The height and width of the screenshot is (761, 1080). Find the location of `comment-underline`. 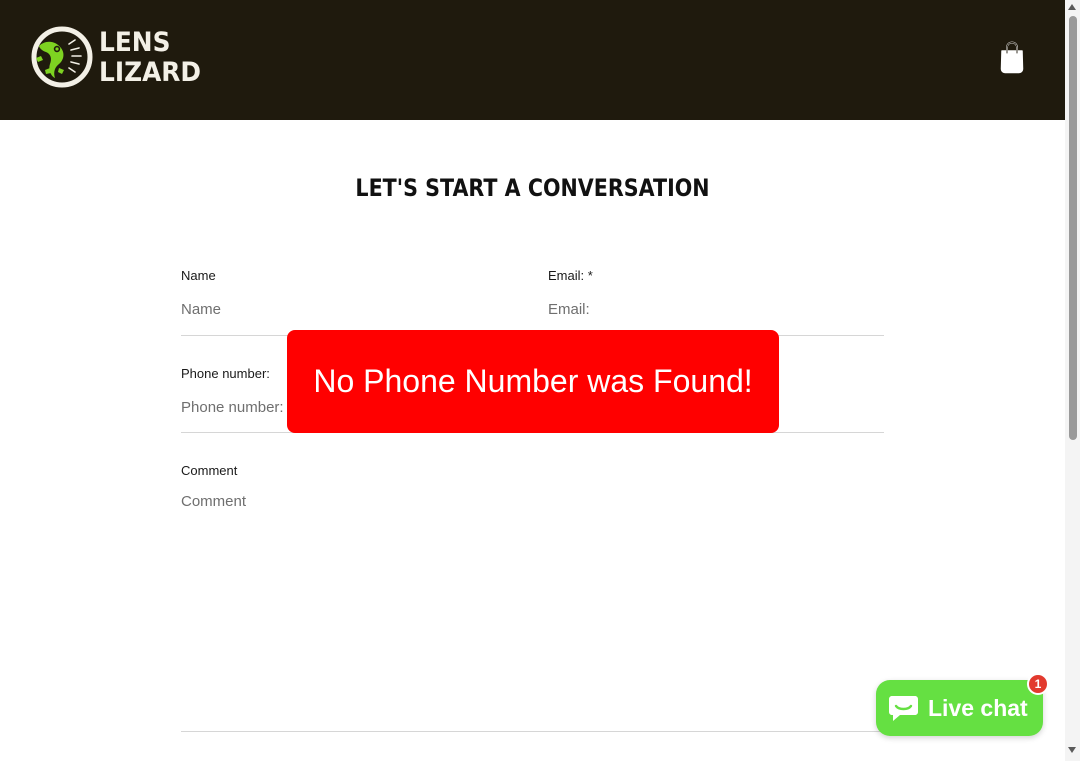

comment-underline is located at coordinates (532, 731).